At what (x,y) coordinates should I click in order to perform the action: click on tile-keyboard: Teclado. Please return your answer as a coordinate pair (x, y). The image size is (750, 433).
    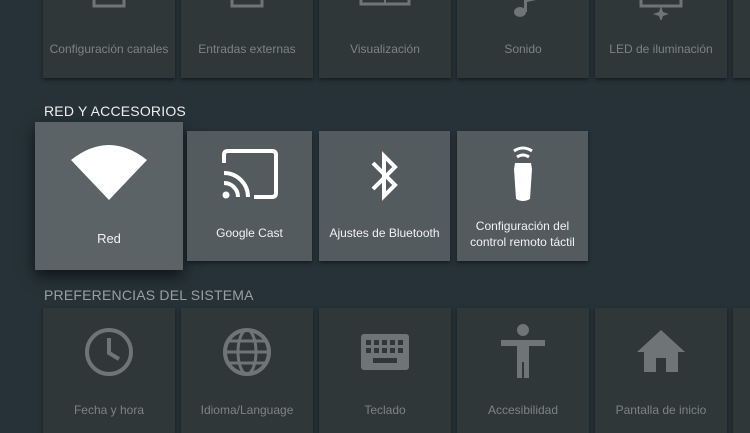
    Looking at the image, I should click on (385, 370).